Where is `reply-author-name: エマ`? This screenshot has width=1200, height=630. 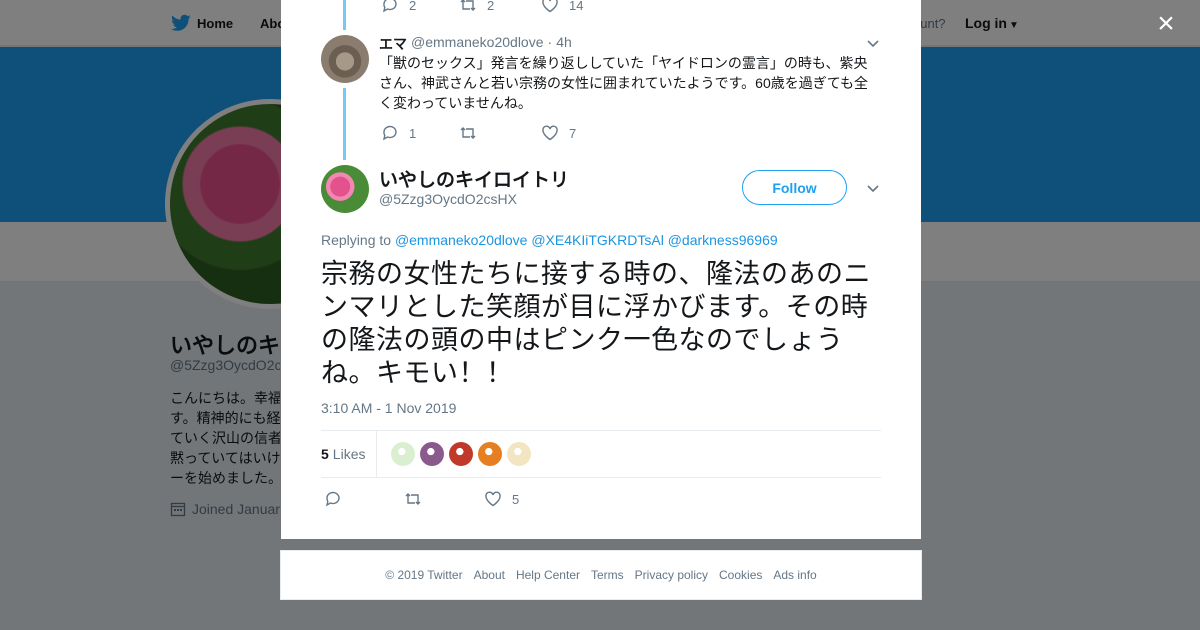
reply-author-name: エマ is located at coordinates (393, 44).